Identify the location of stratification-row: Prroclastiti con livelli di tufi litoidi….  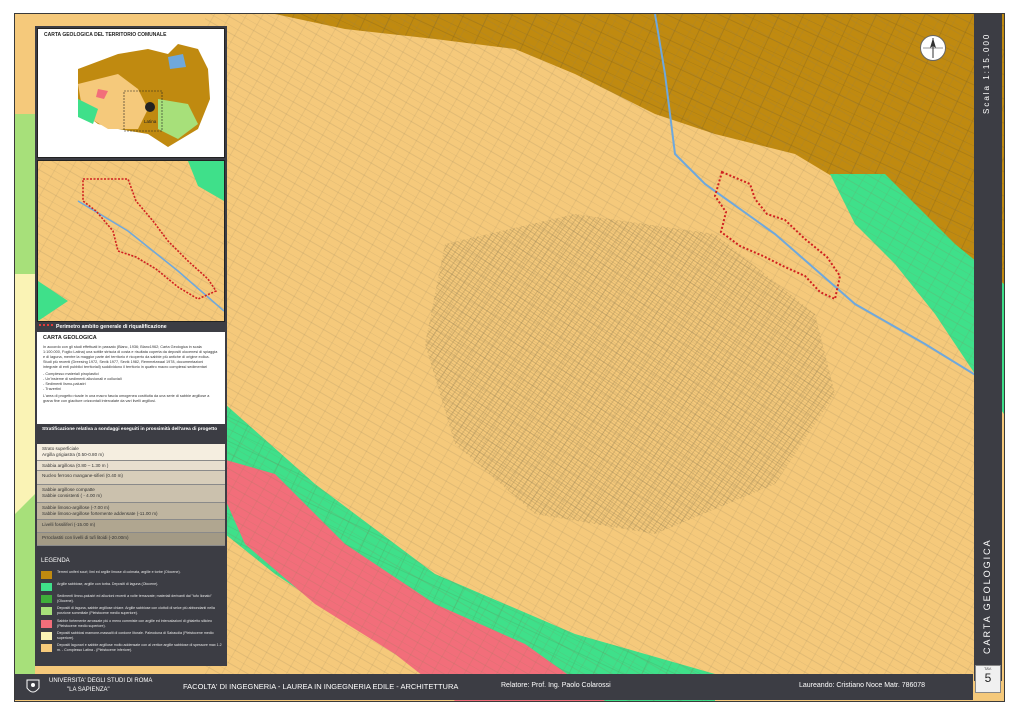
(131, 539).